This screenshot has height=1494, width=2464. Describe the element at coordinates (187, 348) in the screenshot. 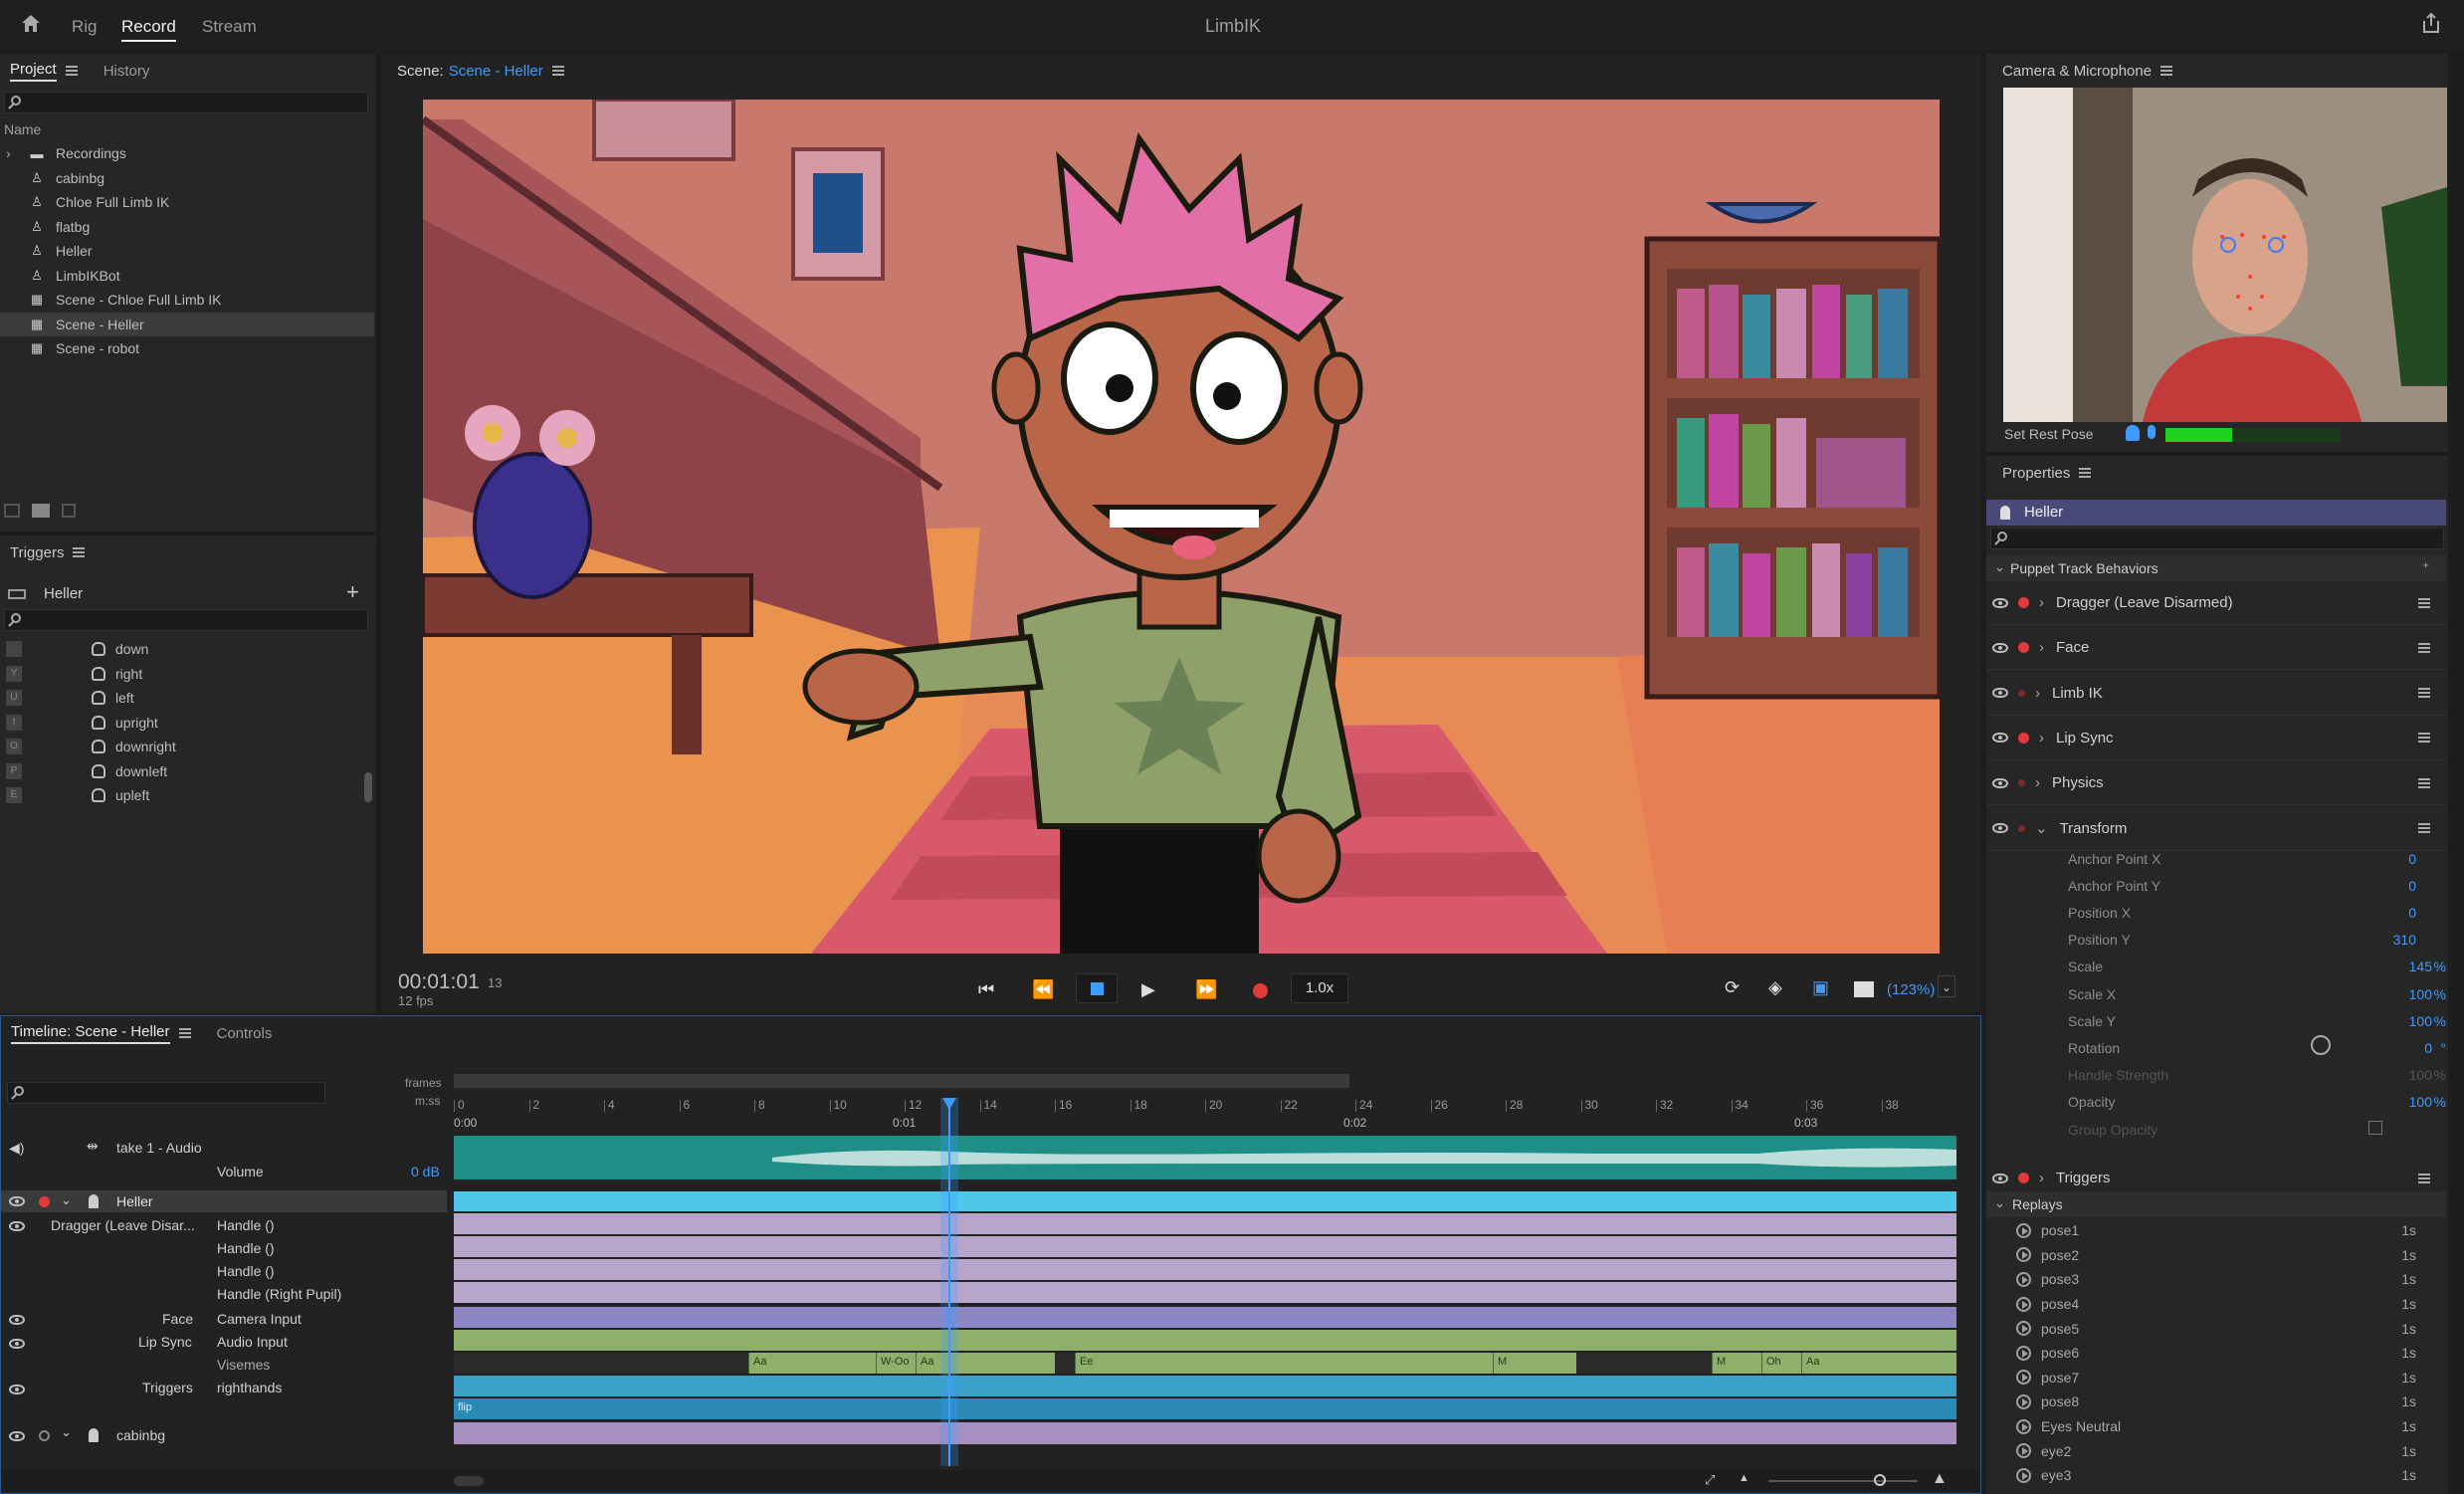

I see `project-item: ▦ Scene - robot` at that location.